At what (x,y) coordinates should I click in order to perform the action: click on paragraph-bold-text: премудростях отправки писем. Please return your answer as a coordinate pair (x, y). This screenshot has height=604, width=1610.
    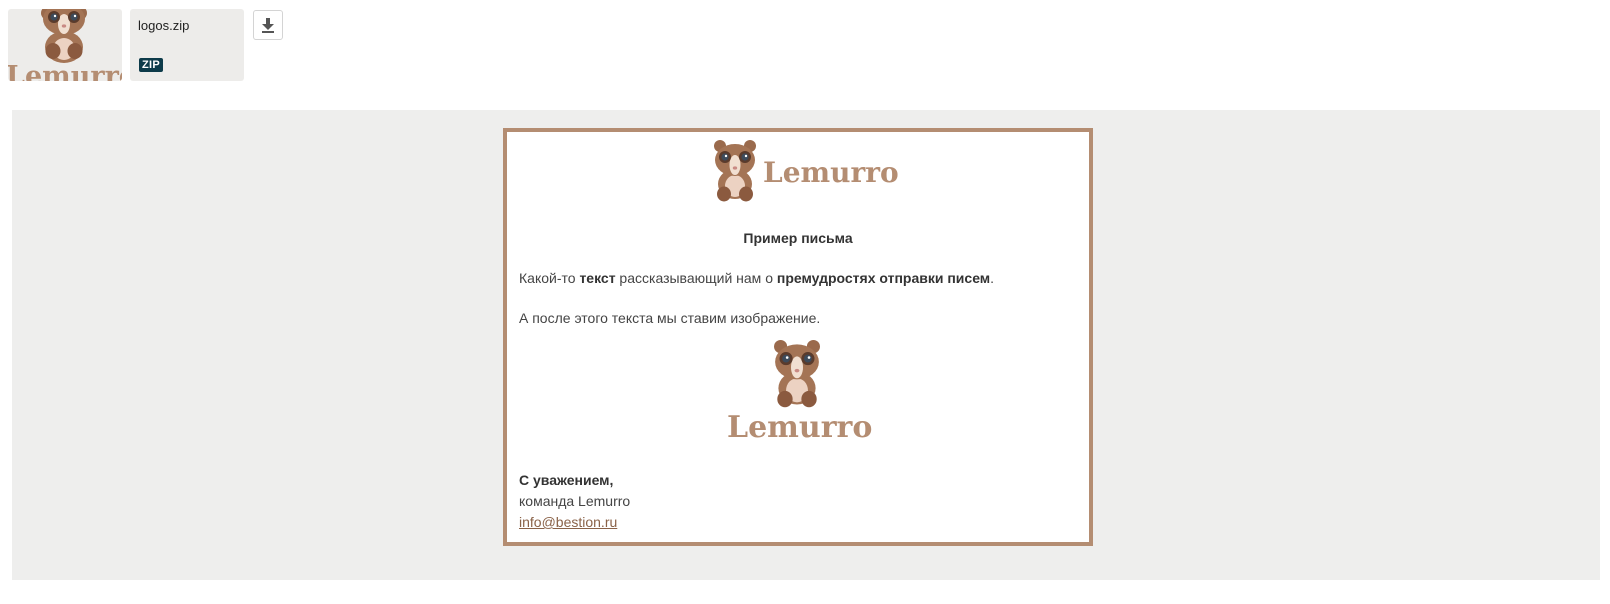
    Looking at the image, I should click on (883, 278).